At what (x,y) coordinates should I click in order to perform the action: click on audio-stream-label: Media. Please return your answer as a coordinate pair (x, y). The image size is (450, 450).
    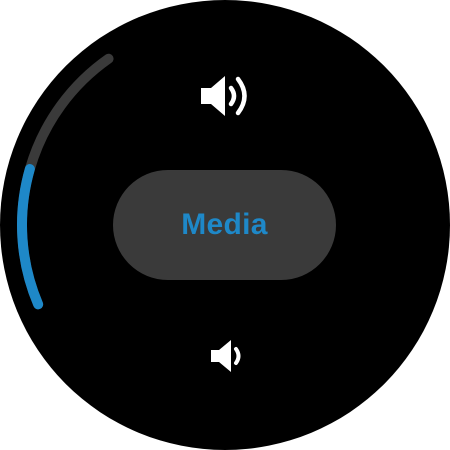
    Looking at the image, I should click on (224, 224).